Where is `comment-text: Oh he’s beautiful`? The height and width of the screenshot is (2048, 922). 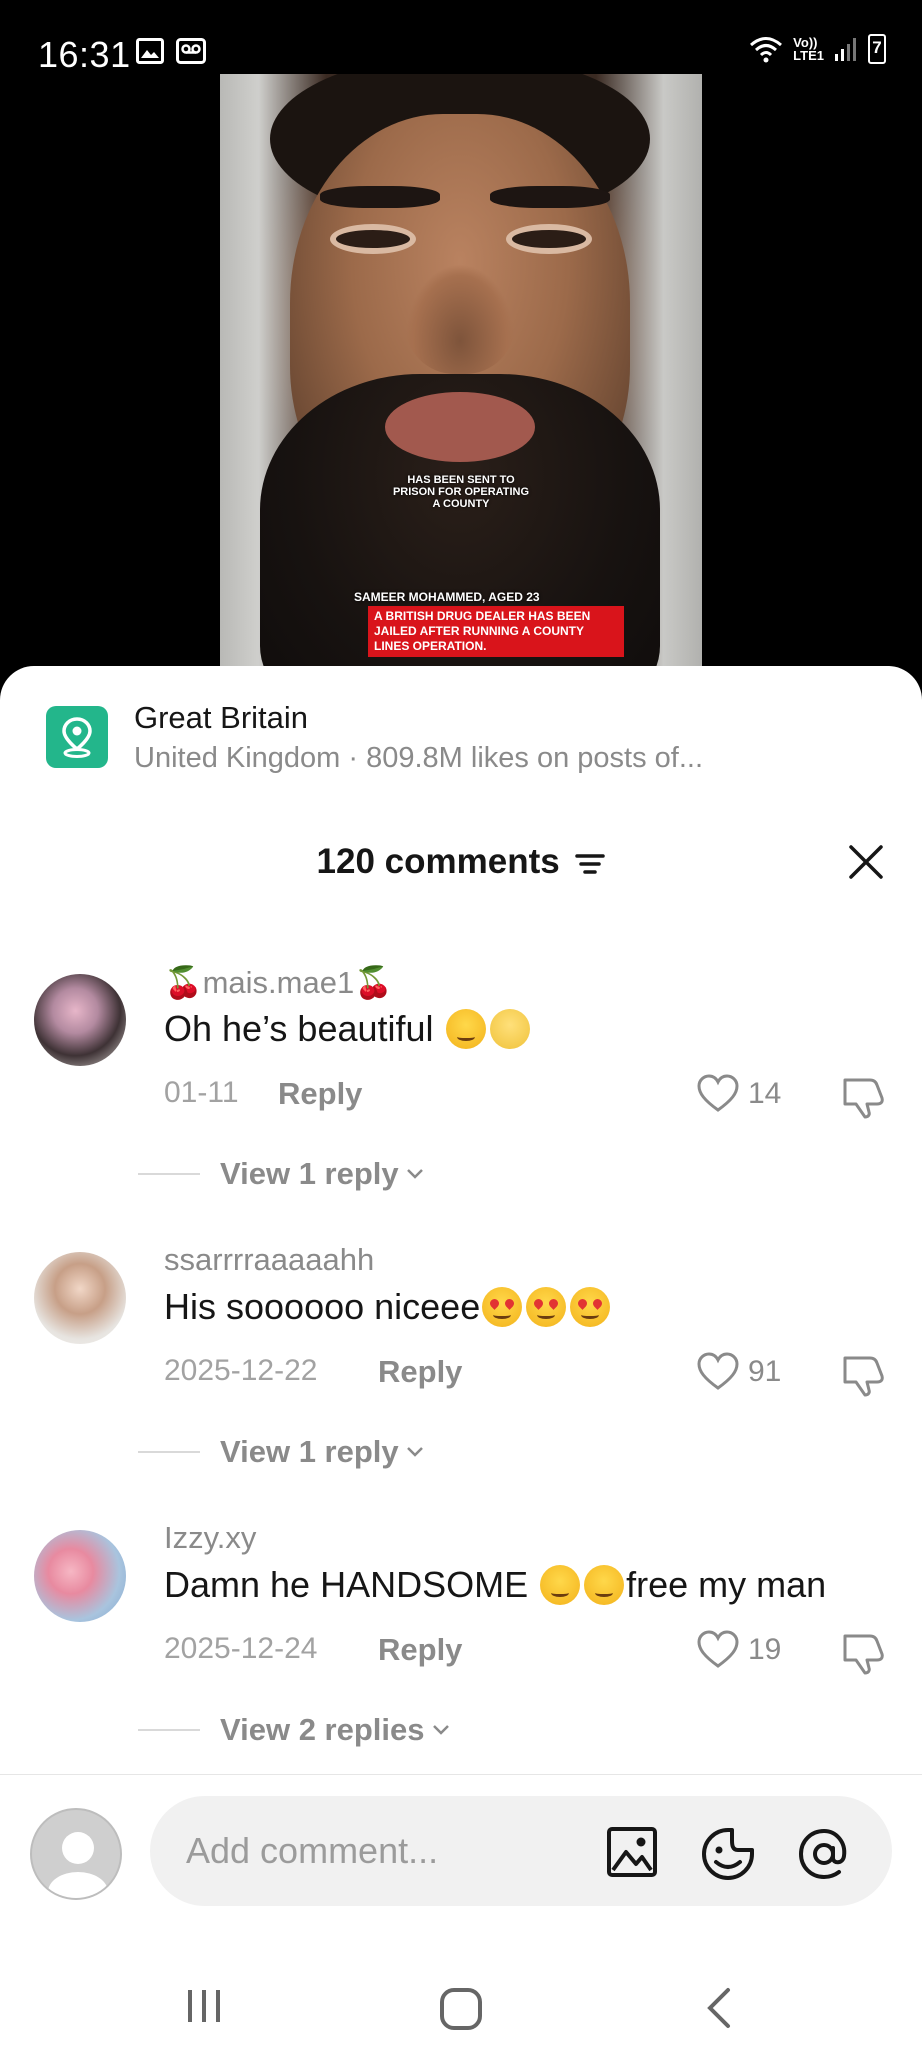
comment-text: Oh he’s beautiful is located at coordinates (348, 1029).